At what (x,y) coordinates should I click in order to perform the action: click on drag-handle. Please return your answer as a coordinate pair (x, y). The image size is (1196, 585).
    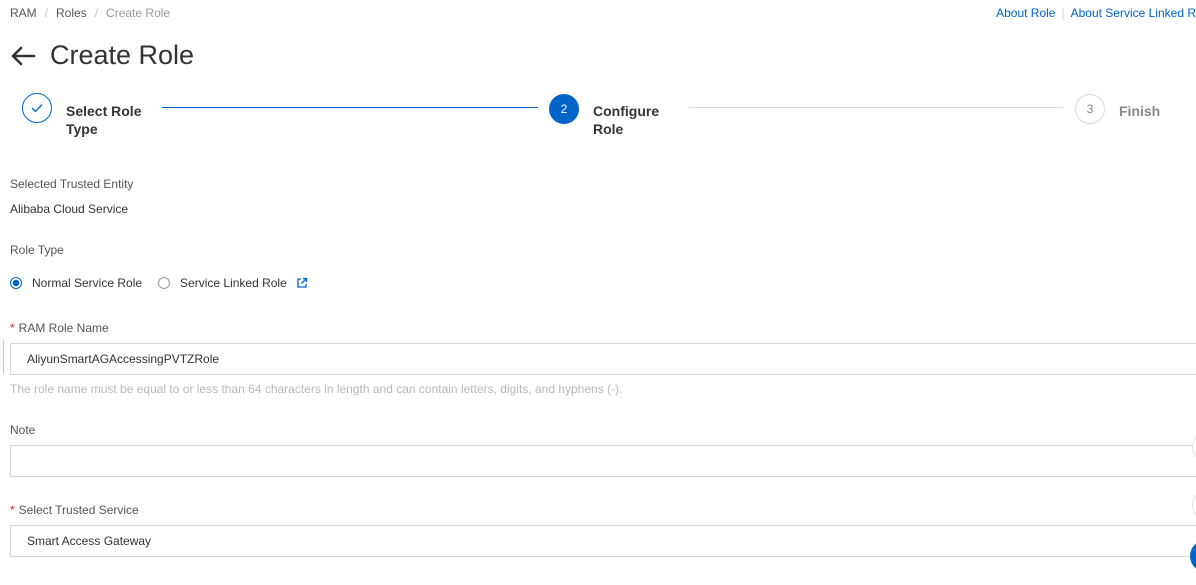
    Looking at the image, I should click on (2, 357).